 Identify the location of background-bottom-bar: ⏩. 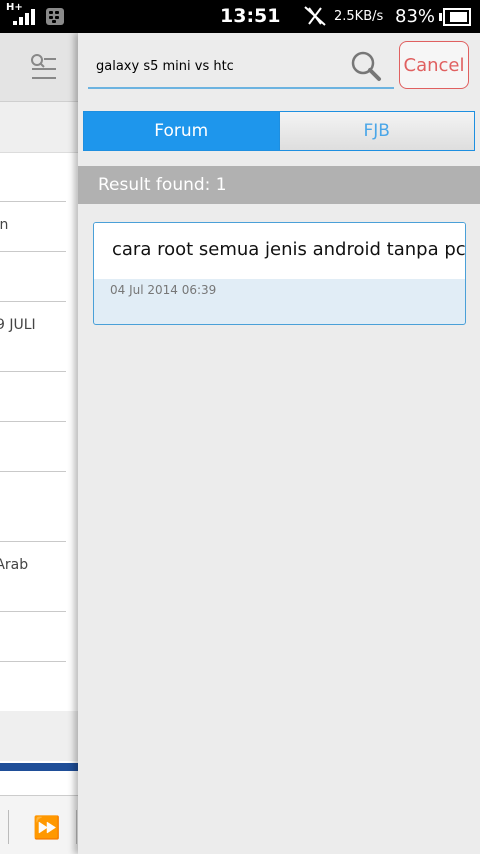
(39, 824).